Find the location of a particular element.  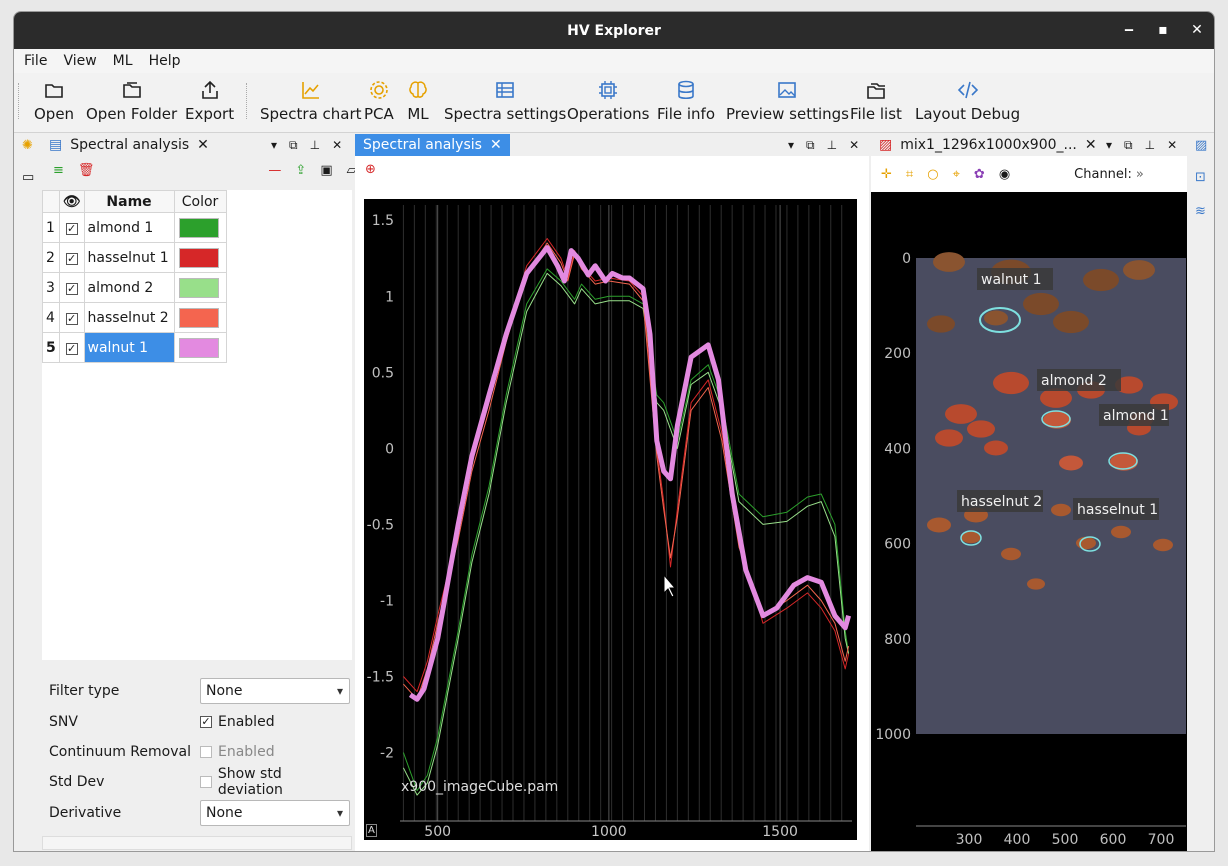

table-row: 3 ✓ almond 2 is located at coordinates (134, 287).